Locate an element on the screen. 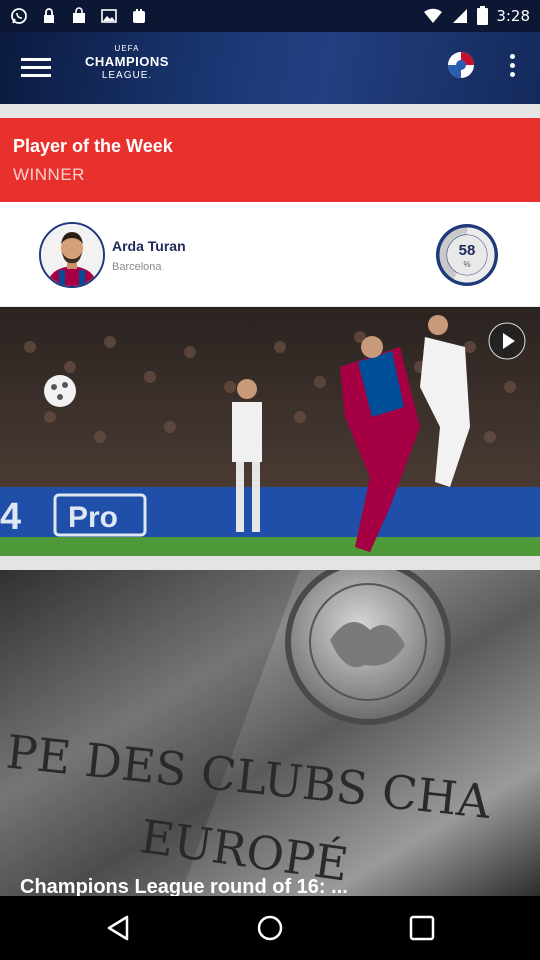 The image size is (540, 960). player-name: Arda Turan is located at coordinates (149, 246).